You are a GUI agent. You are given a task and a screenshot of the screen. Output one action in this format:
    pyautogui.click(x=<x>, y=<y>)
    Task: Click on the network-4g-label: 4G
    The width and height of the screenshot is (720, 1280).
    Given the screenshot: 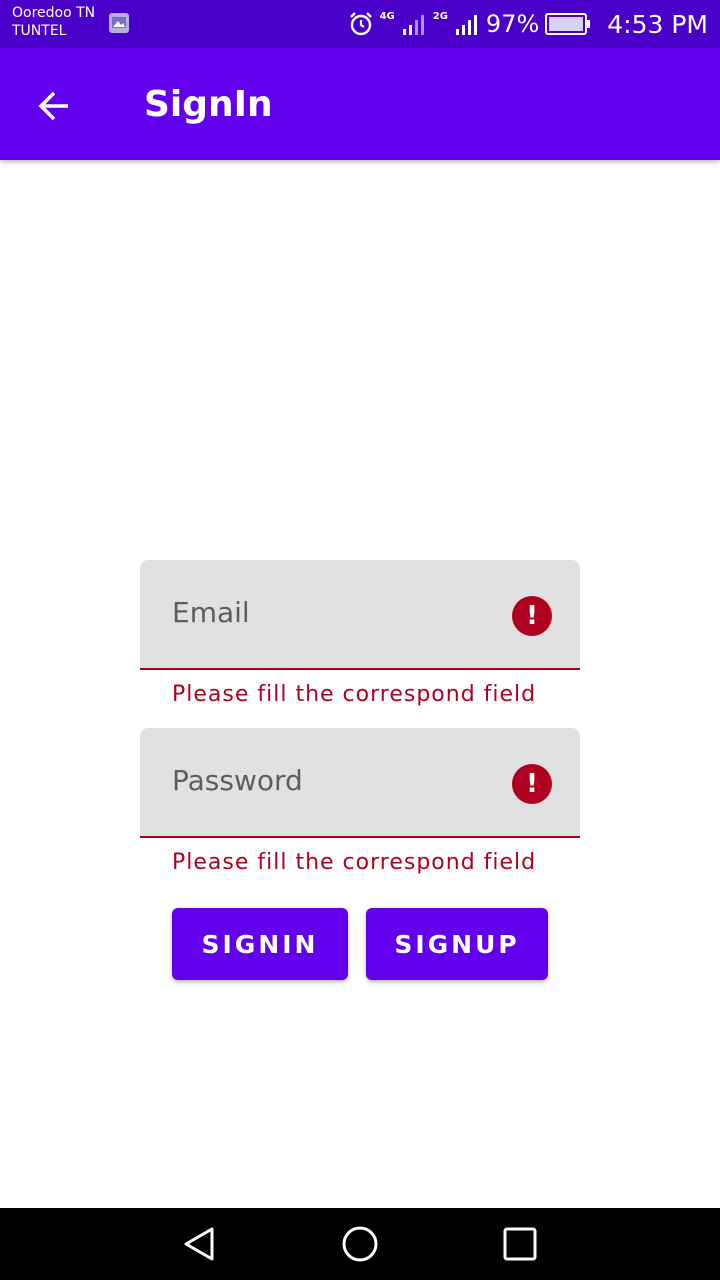 What is the action you would take?
    pyautogui.click(x=387, y=16)
    